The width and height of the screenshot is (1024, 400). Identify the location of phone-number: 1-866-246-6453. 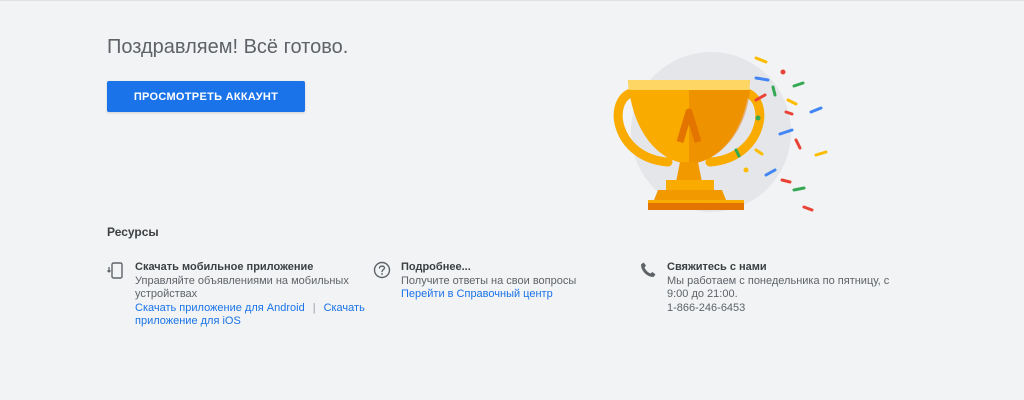
(706, 307).